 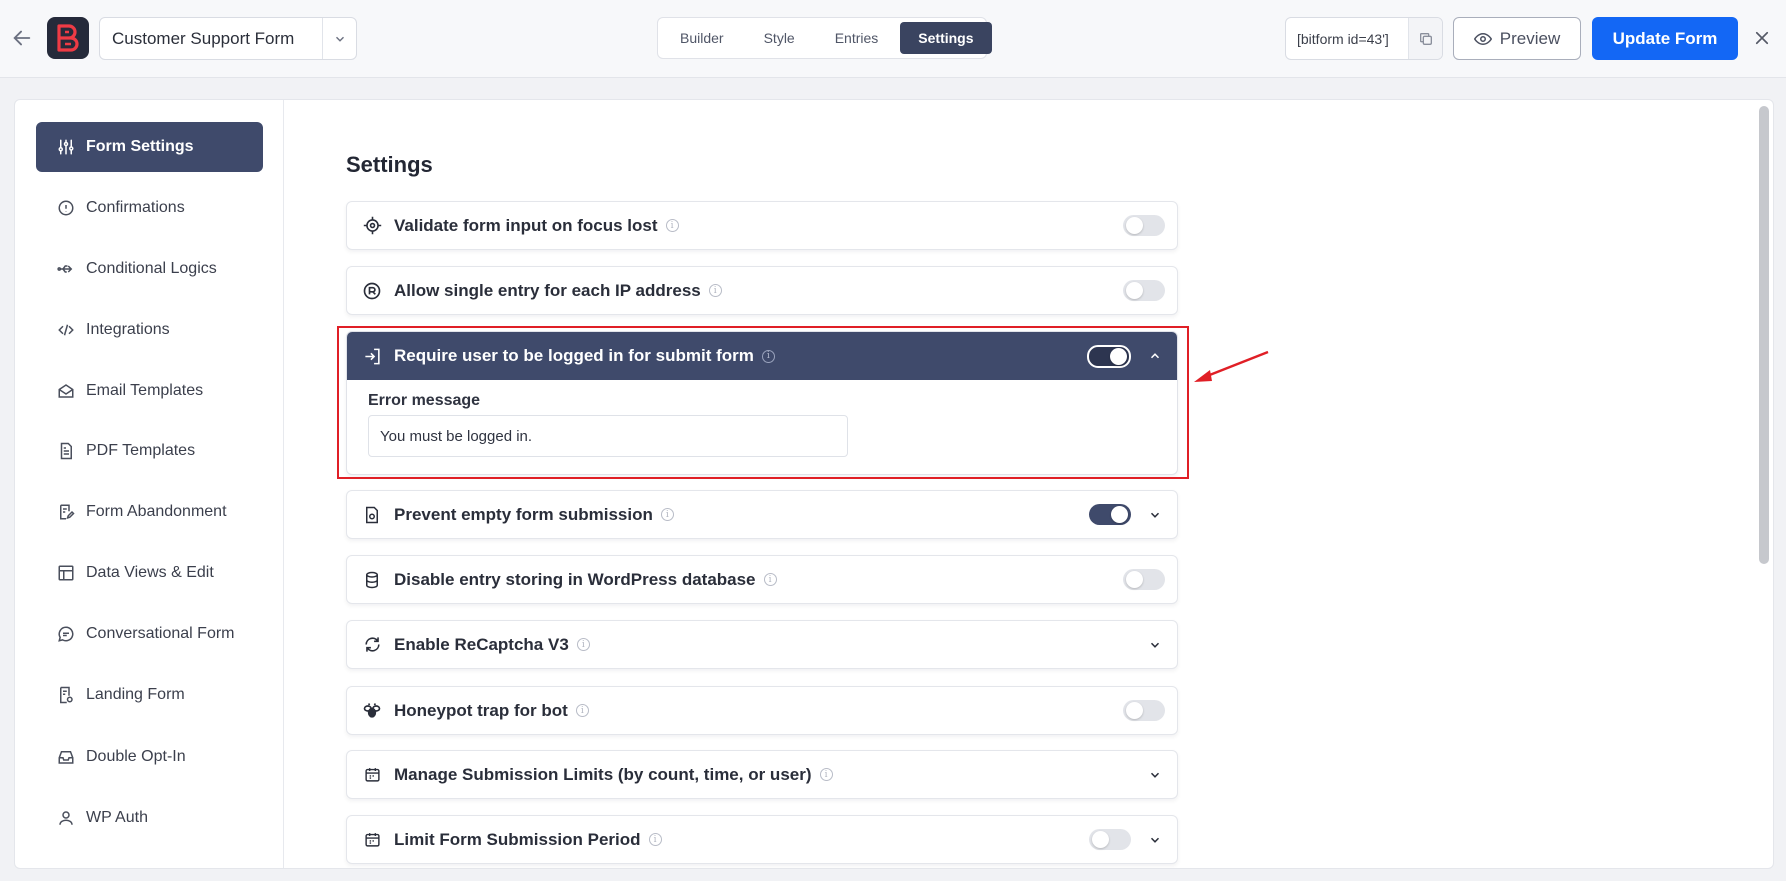 I want to click on sidebar-item-label: Conversational Form, so click(x=160, y=633).